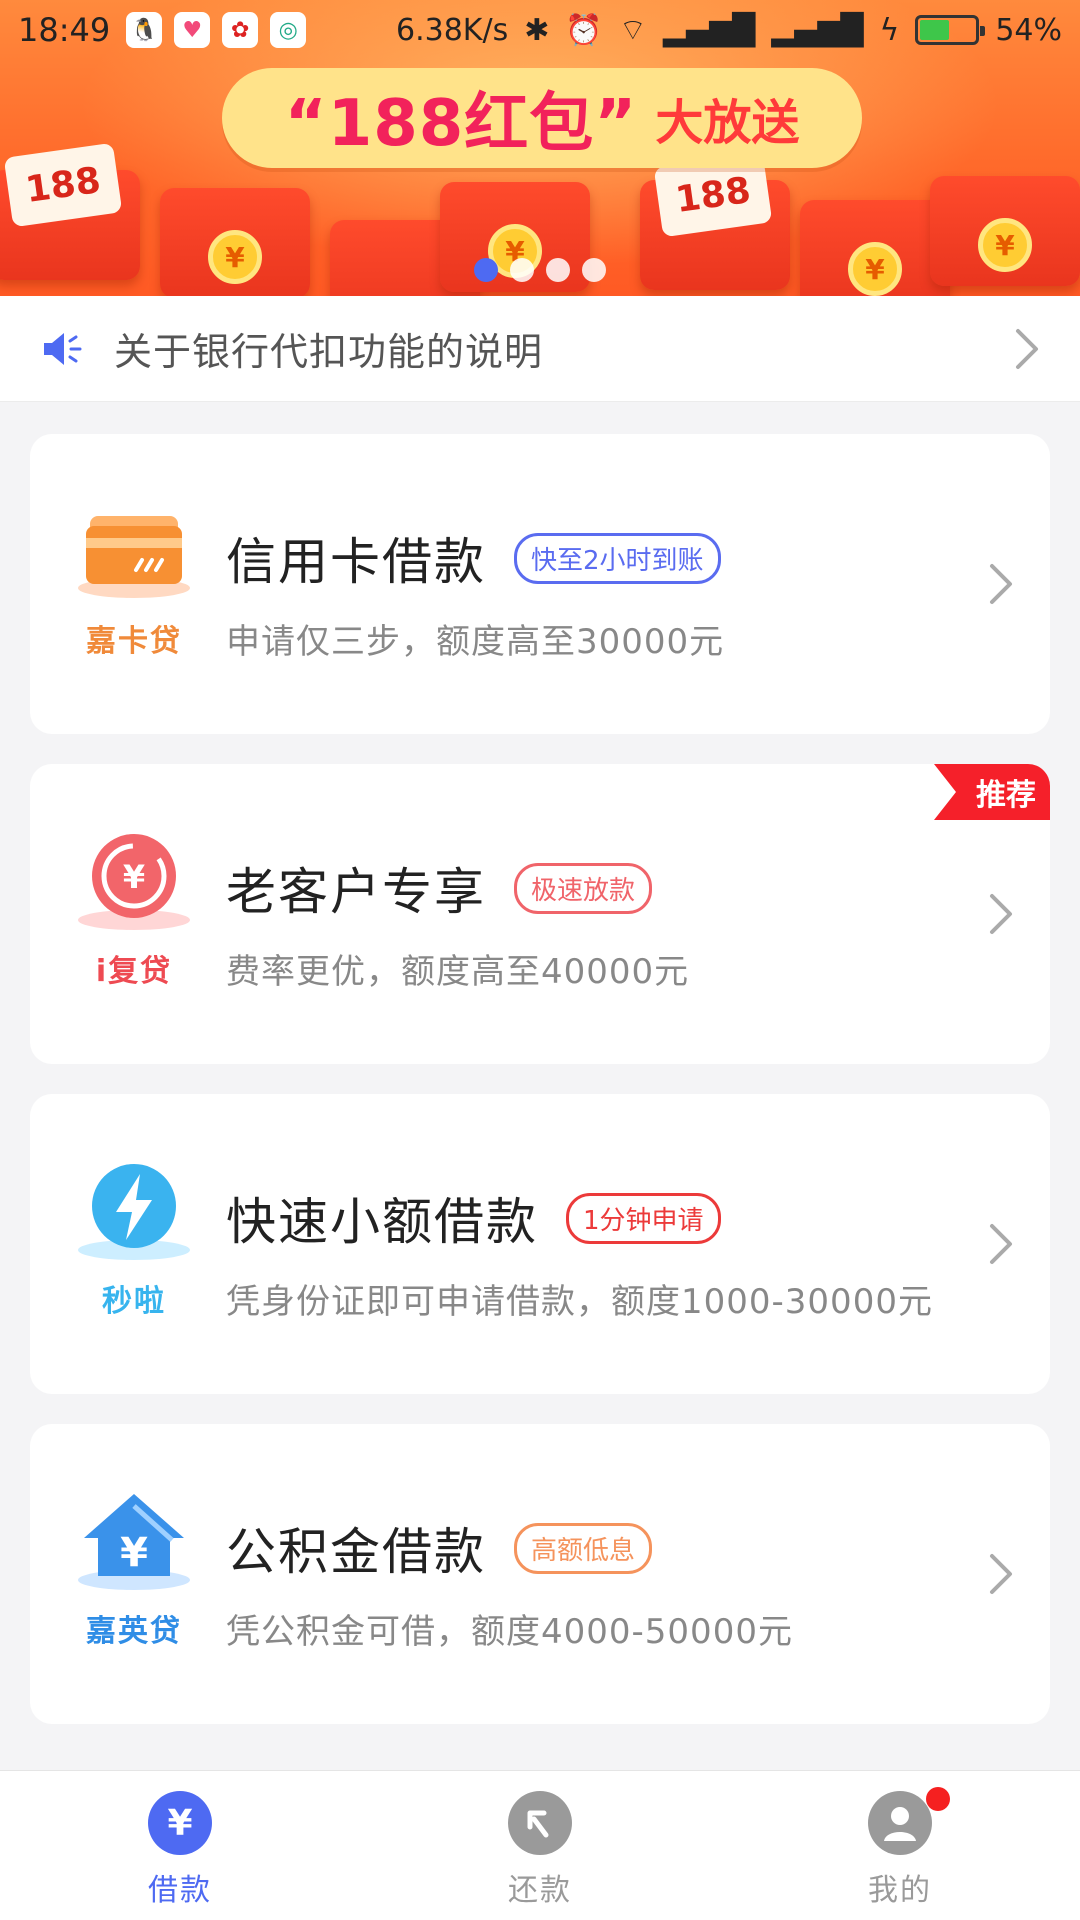 Image resolution: width=1080 pixels, height=1920 pixels. I want to click on brand-name: 嘉英贷, so click(134, 1631).